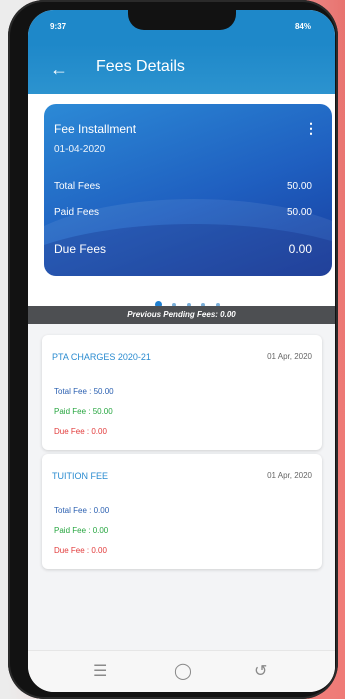 This screenshot has height=699, width=345. What do you see at coordinates (80, 476) in the screenshot?
I see `fee-item-title: TUITION FEE` at bounding box center [80, 476].